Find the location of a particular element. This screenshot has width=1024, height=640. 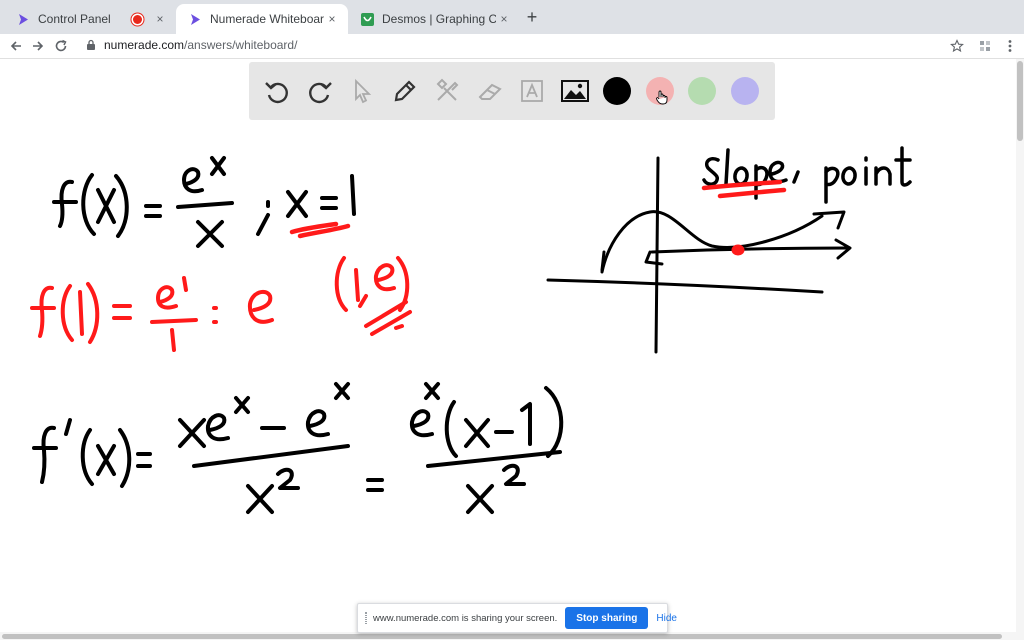

purple-swatch is located at coordinates (744, 91).